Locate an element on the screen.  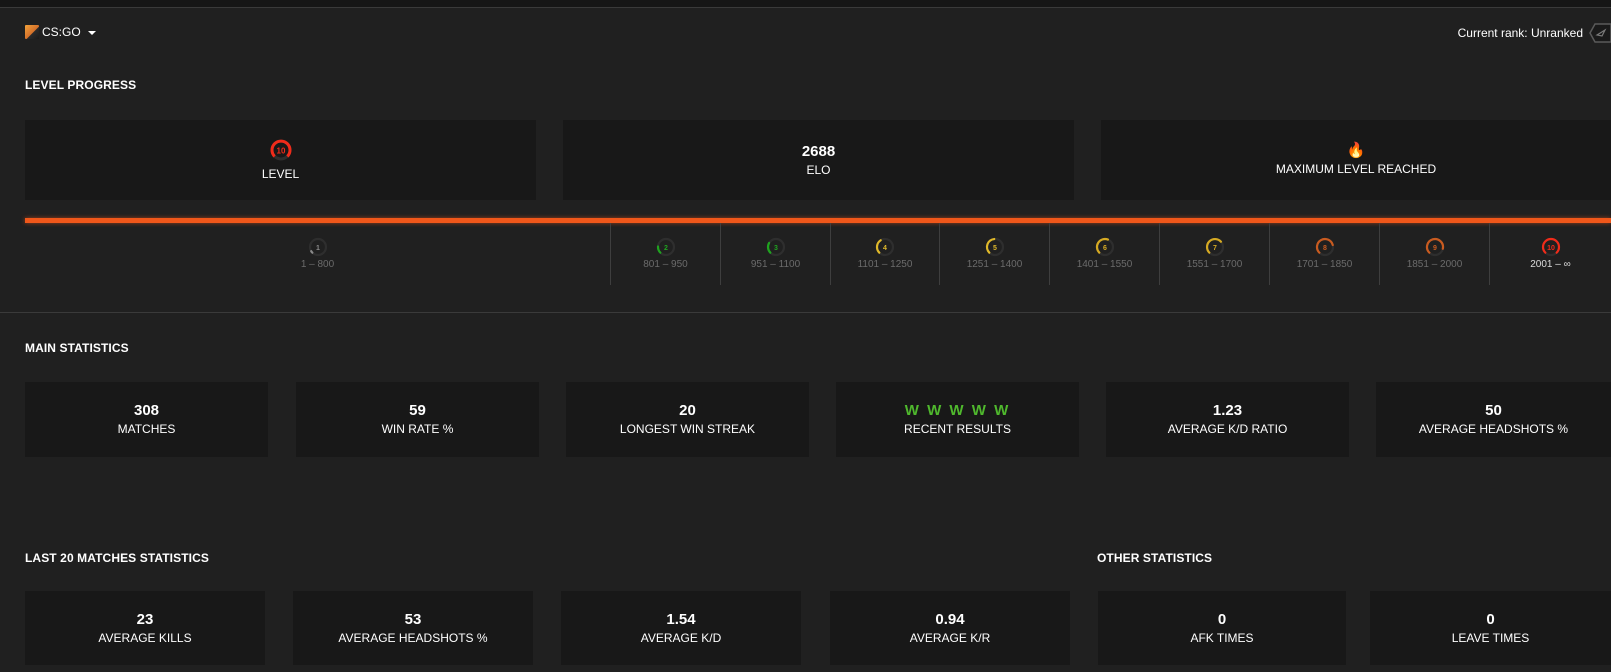
level-number: 10 is located at coordinates (1551, 248).